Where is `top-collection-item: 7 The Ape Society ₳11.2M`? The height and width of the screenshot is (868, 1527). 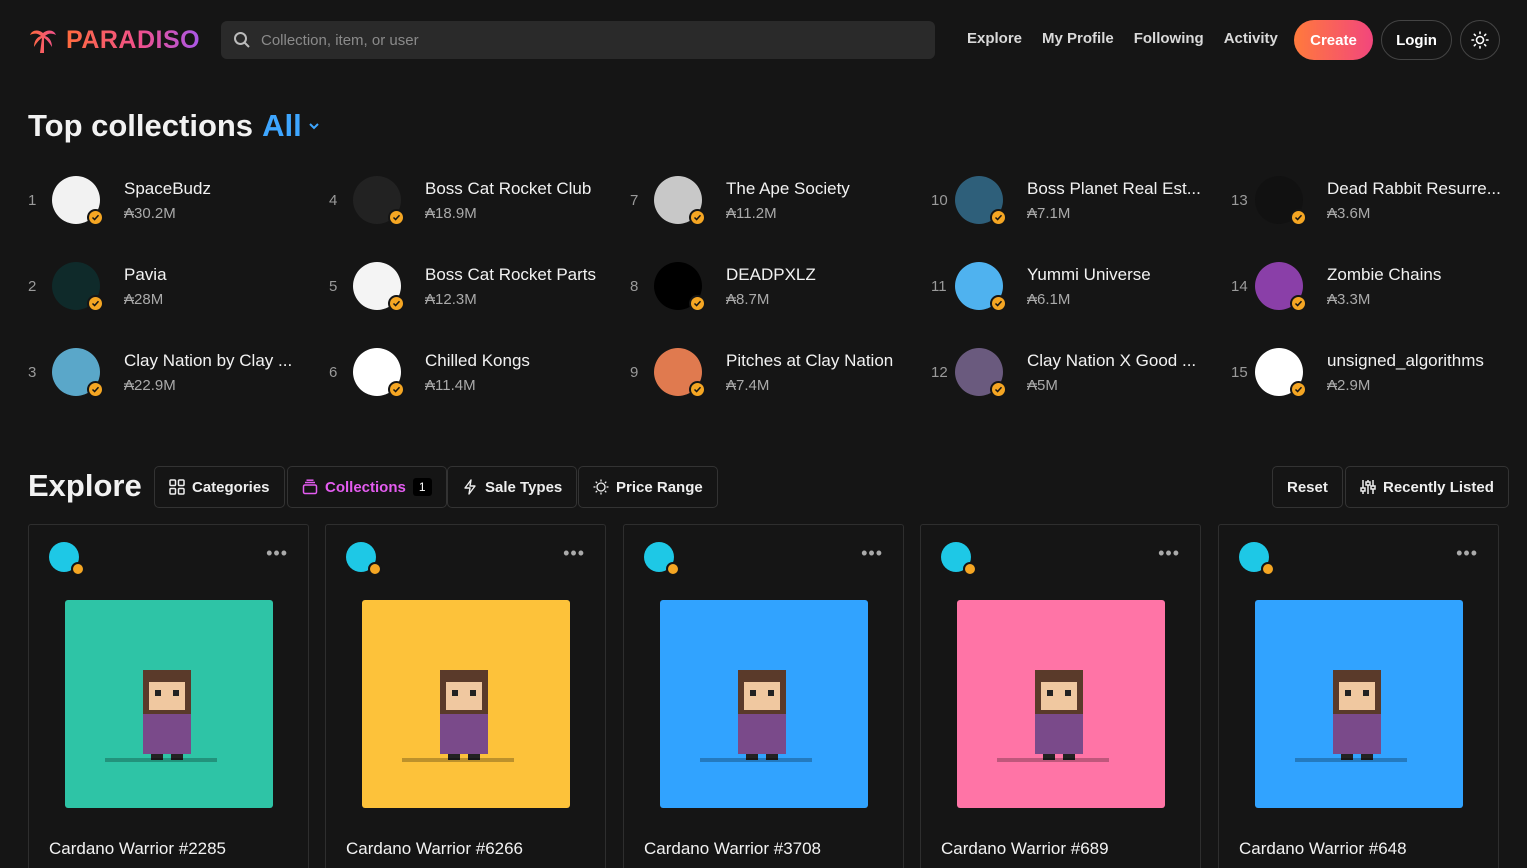 top-collection-item: 7 The Ape Society ₳11.2M is located at coordinates (775, 200).